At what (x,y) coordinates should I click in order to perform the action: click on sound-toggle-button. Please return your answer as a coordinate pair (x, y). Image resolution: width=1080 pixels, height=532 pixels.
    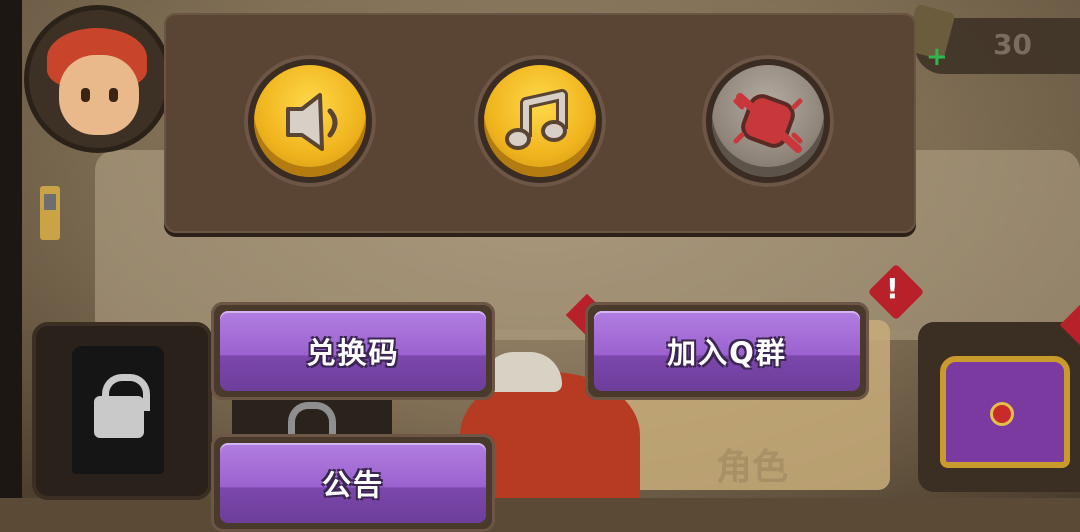
    Looking at the image, I should click on (310, 121).